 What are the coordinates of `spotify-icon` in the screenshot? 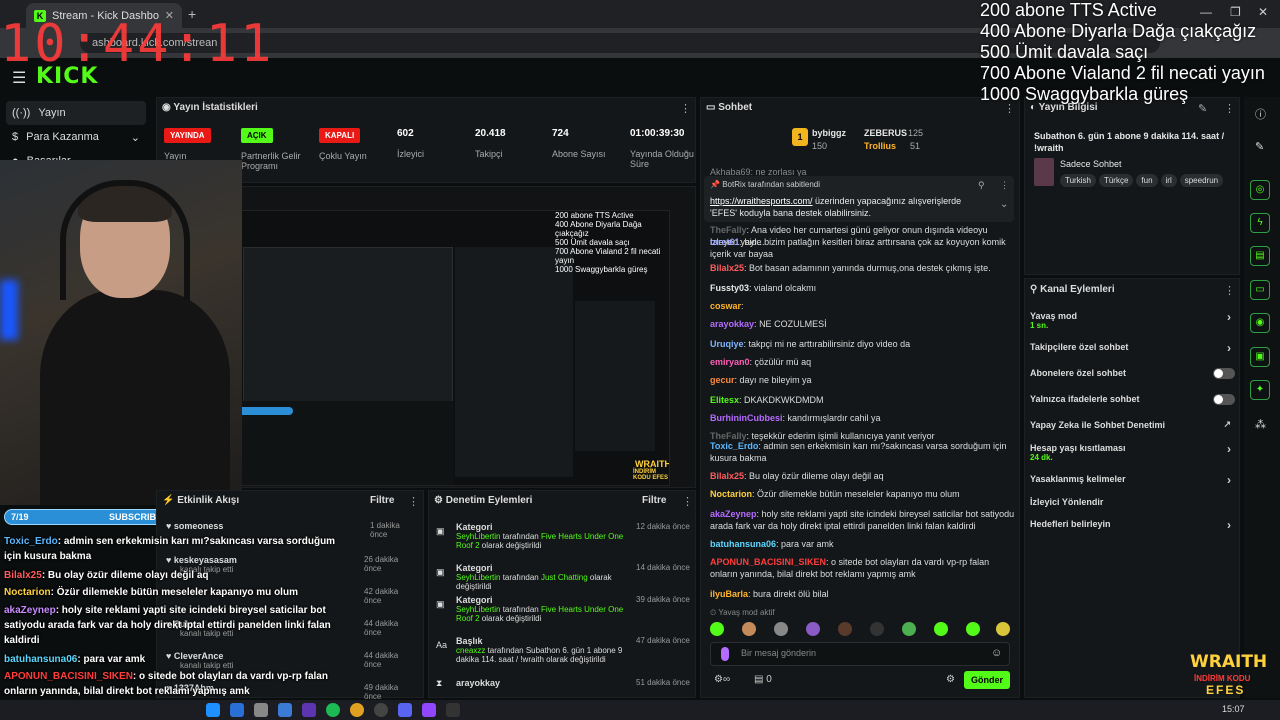 It's located at (333, 710).